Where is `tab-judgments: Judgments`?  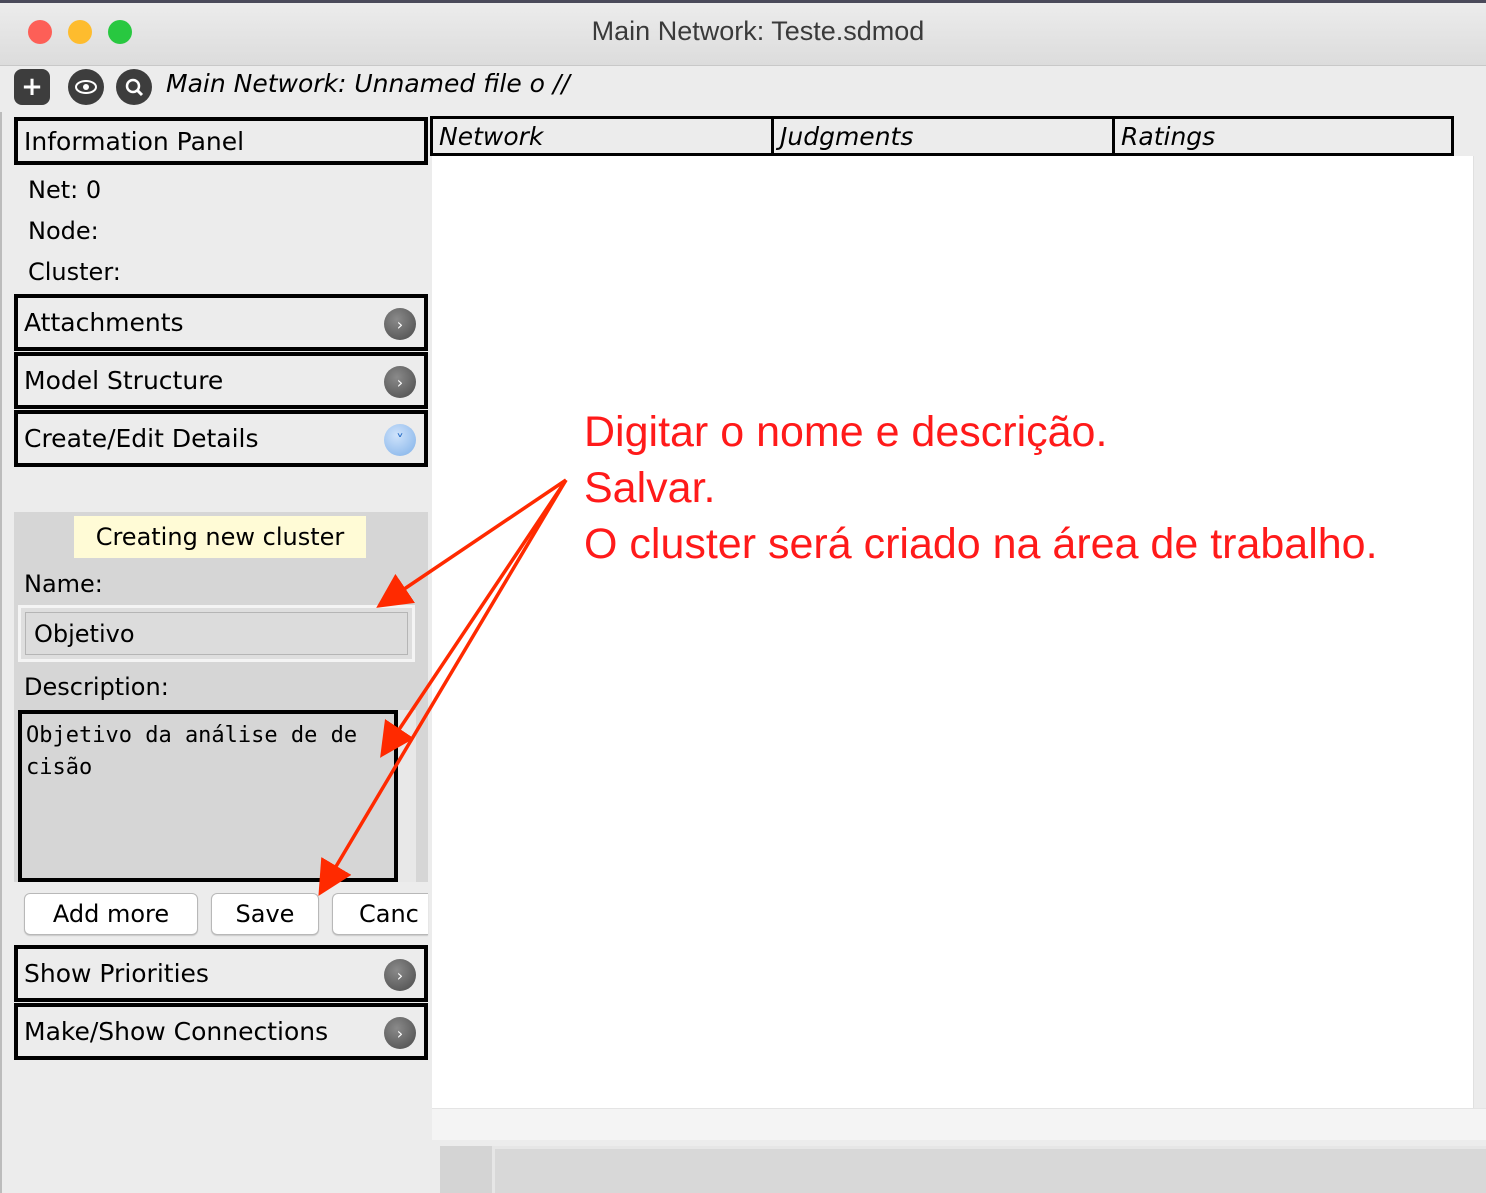
tab-judgments: Judgments is located at coordinates (943, 136).